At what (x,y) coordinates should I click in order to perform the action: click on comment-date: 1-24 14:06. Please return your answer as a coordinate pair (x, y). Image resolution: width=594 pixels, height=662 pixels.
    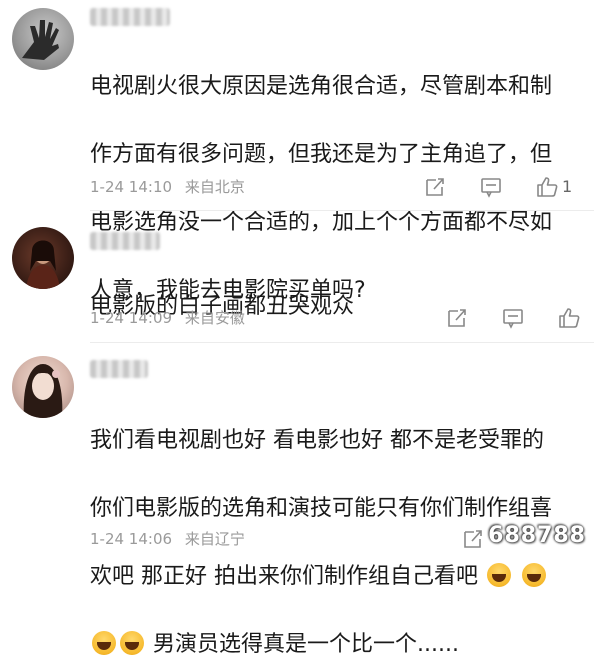
    Looking at the image, I should click on (131, 539).